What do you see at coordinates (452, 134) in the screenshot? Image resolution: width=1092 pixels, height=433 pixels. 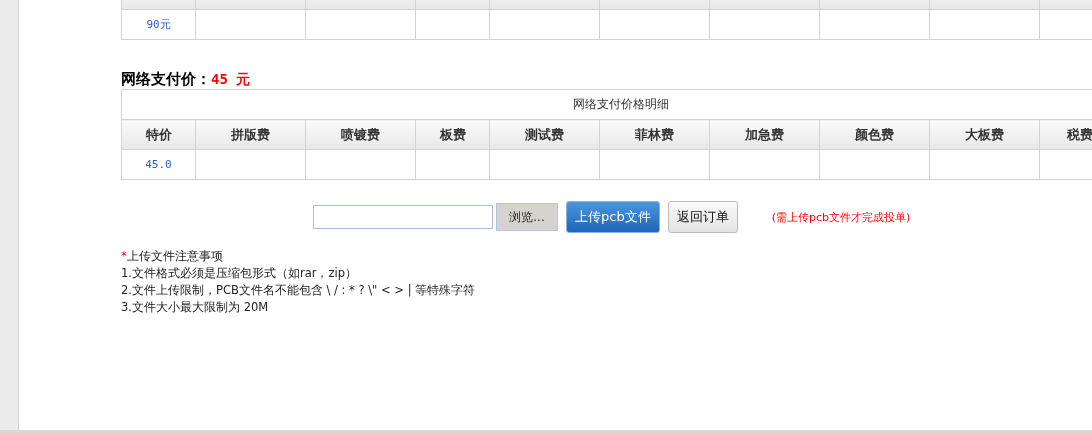 I see `column-header: 板费` at bounding box center [452, 134].